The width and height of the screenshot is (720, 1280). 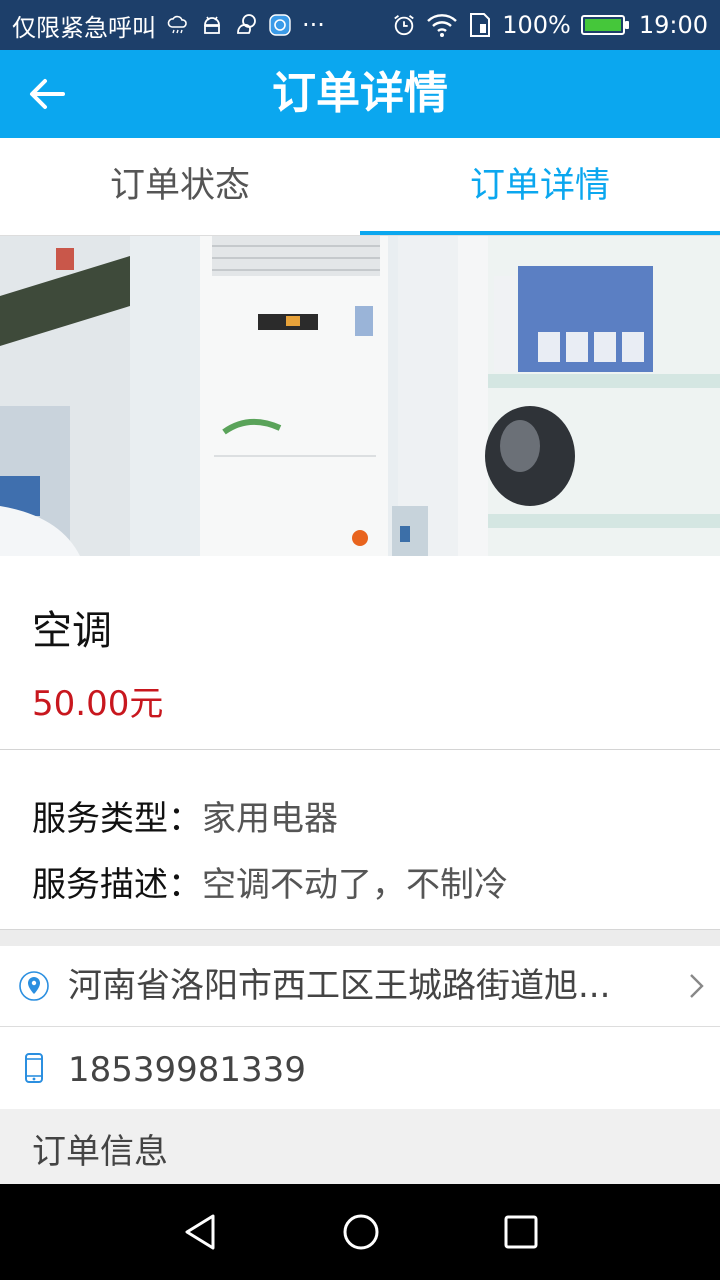 I want to click on back-button, so click(x=47, y=94).